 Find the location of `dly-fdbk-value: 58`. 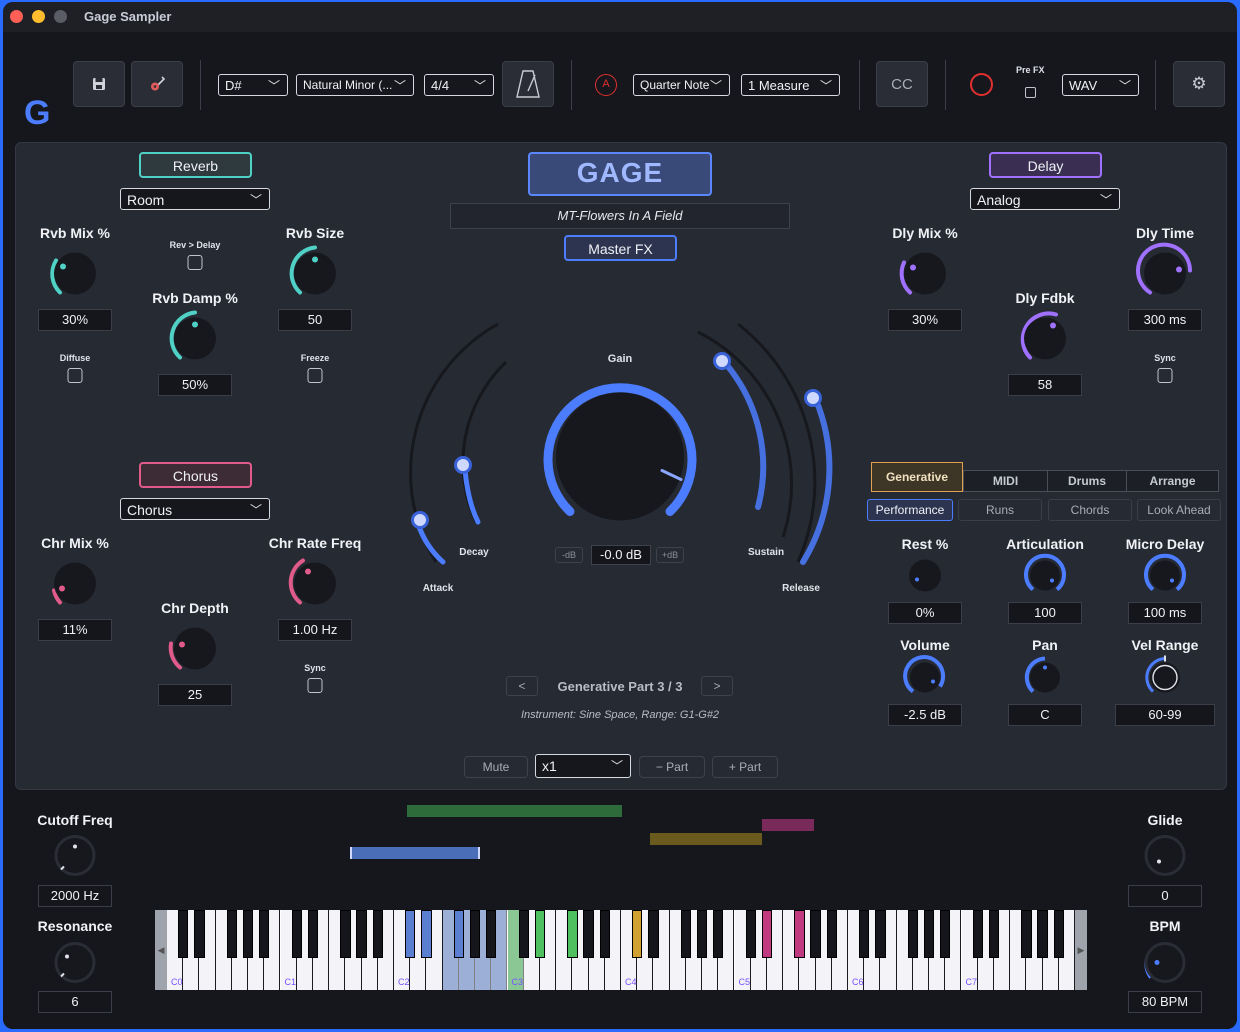

dly-fdbk-value: 58 is located at coordinates (1045, 385).